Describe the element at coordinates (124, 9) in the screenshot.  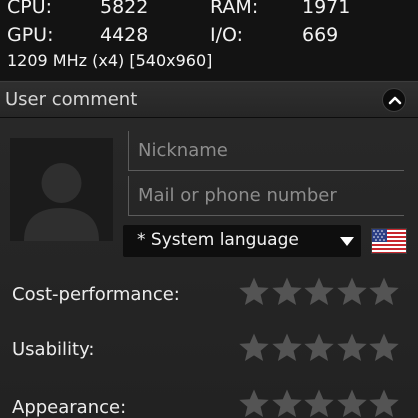
I see `cpu-score: 5822` at that location.